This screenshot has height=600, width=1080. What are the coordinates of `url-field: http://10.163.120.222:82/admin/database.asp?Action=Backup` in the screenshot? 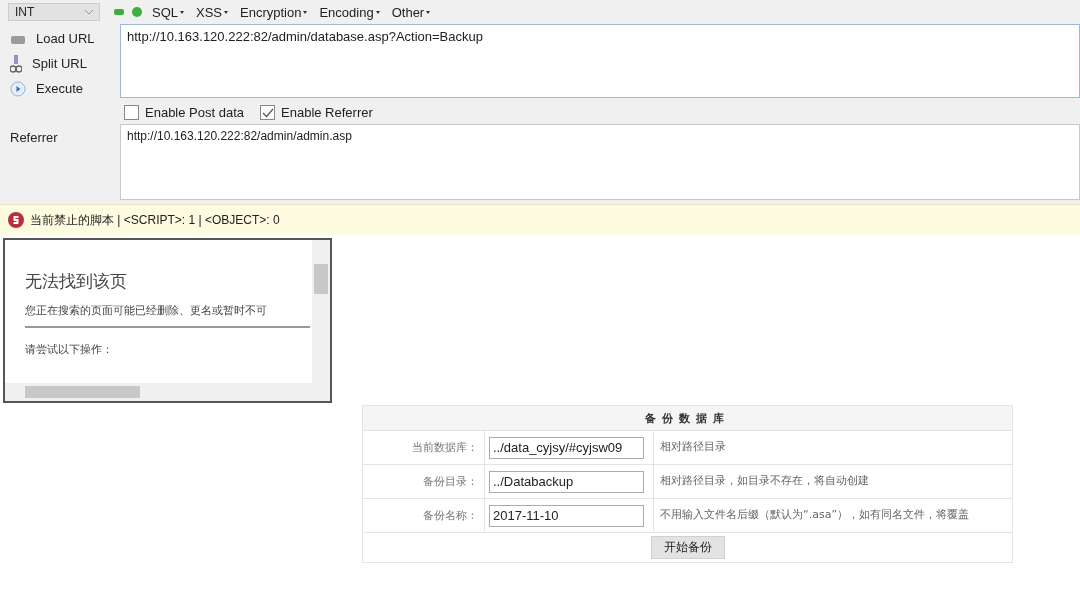 It's located at (600, 61).